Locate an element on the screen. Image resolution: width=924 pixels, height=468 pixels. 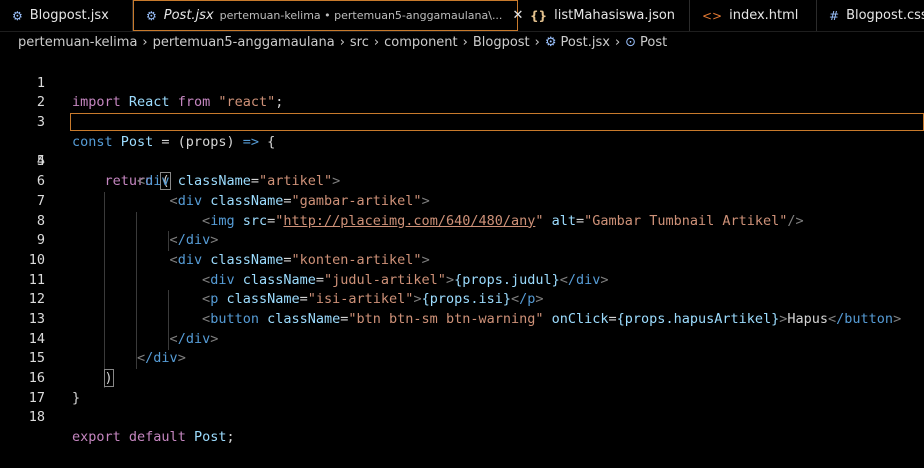
tab-listmahasiswa-json: {} listMahasiswa.json is located at coordinates (604, 15).